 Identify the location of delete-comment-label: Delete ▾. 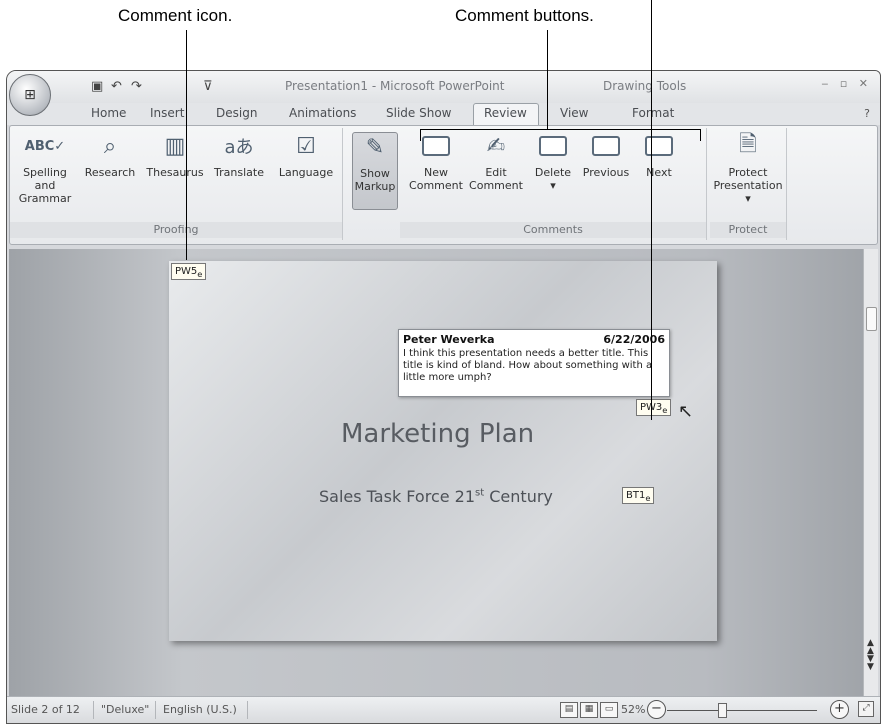
(553, 179).